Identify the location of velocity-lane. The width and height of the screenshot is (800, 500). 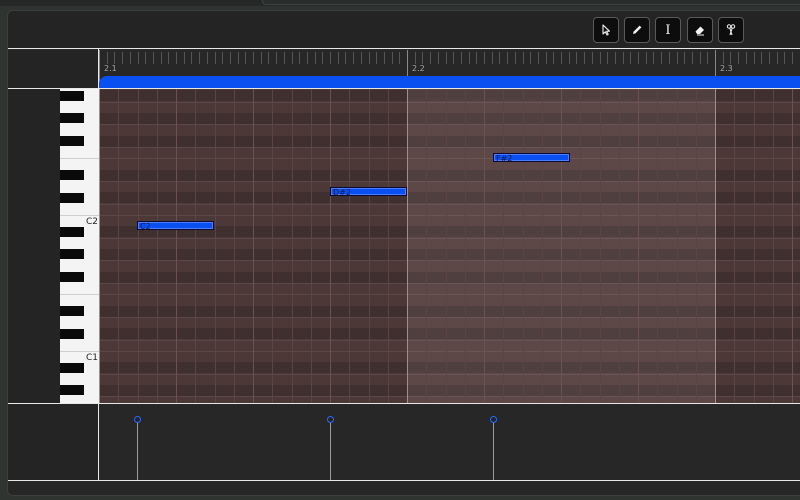
(449, 442).